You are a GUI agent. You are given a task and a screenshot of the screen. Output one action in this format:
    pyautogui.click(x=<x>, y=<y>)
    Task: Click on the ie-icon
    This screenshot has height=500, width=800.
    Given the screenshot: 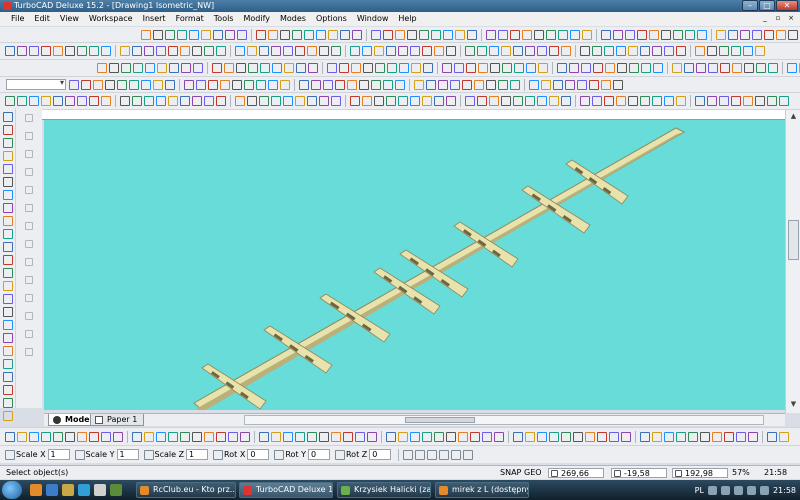 What is the action you would take?
    pyautogui.click(x=84, y=490)
    